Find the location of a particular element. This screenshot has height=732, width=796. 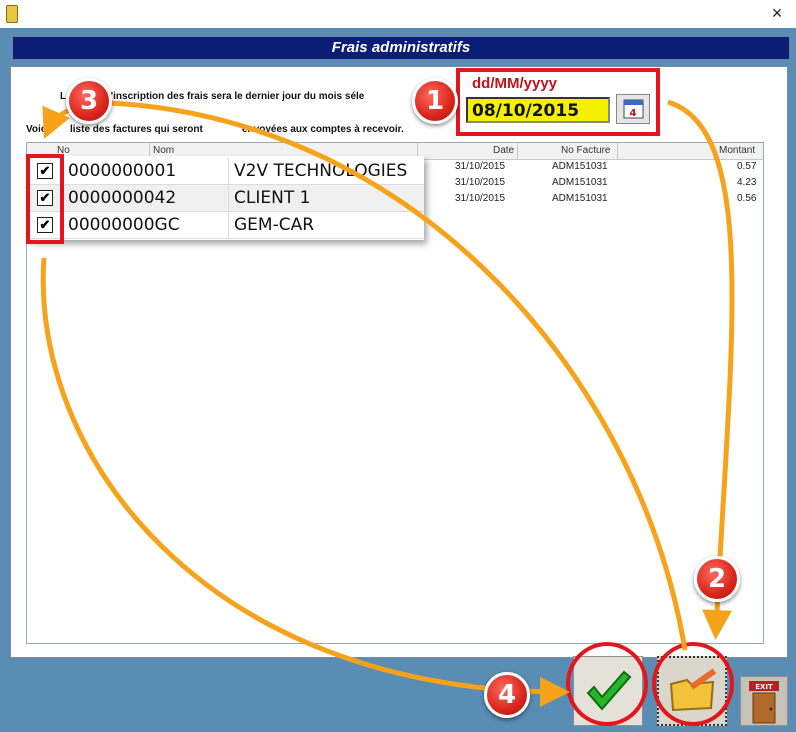

svg-text: 4 is located at coordinates (633, 113).